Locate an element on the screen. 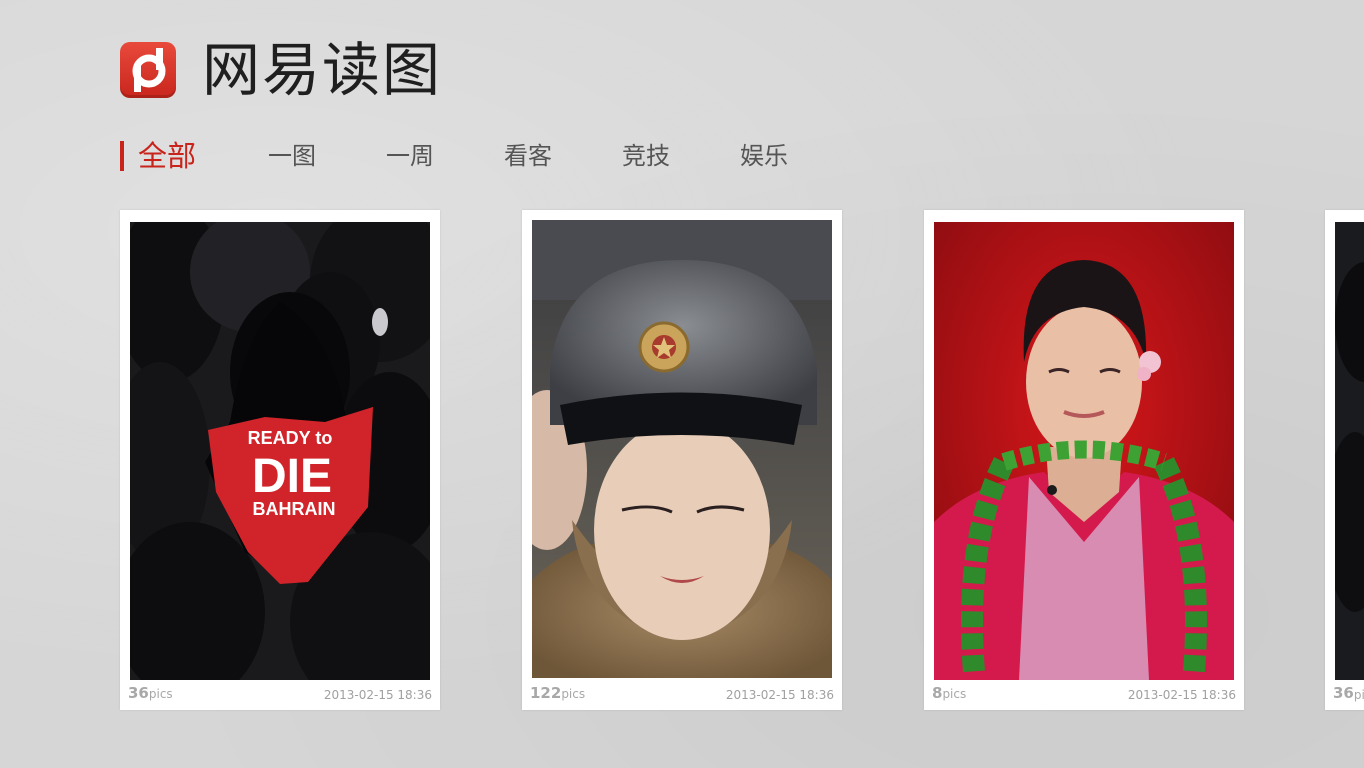 The width and height of the screenshot is (1364, 768). shirt-text-line1: READY to is located at coordinates (290, 438).